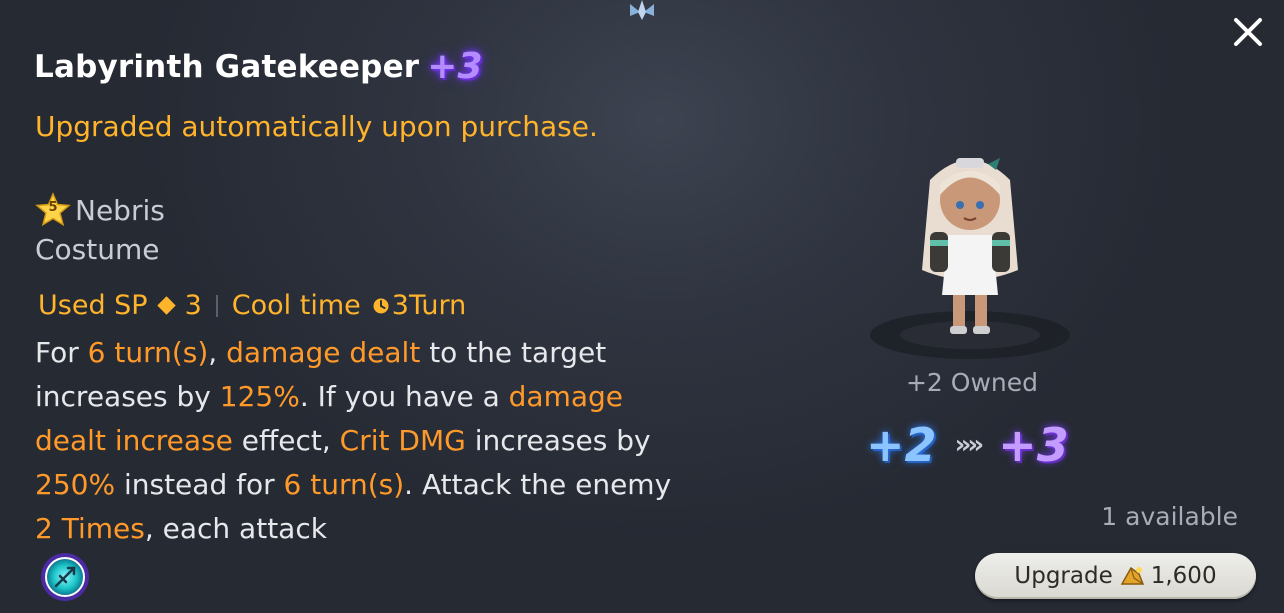 The image size is (1284, 613). What do you see at coordinates (1063, 576) in the screenshot?
I see `upgrade-button-label: Upgrade` at bounding box center [1063, 576].